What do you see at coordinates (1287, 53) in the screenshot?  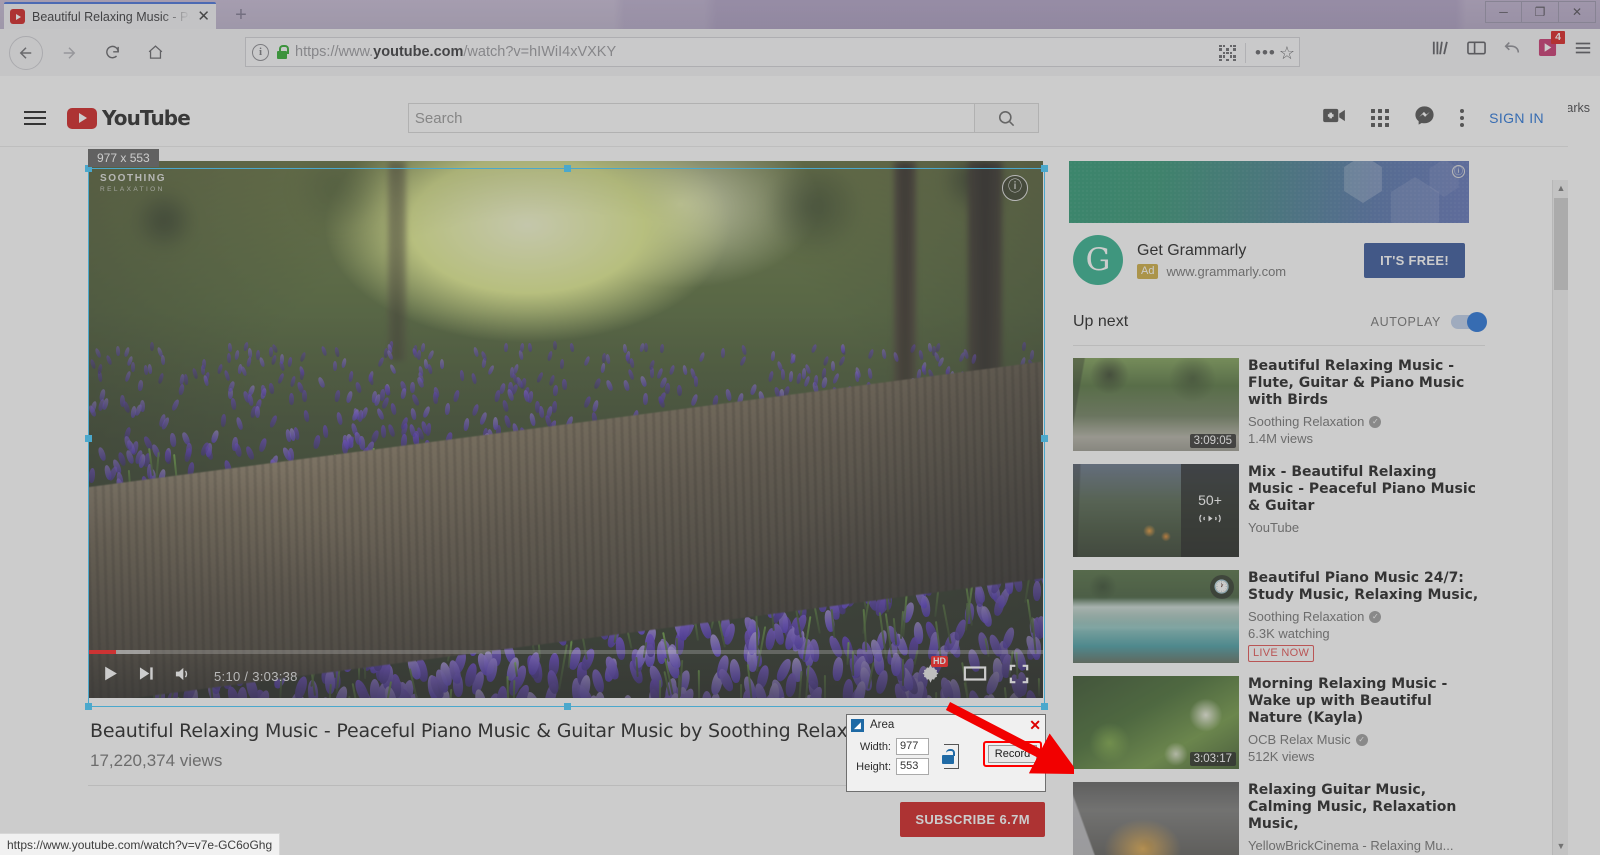 I see `bookmark-star-icon: ☆` at bounding box center [1287, 53].